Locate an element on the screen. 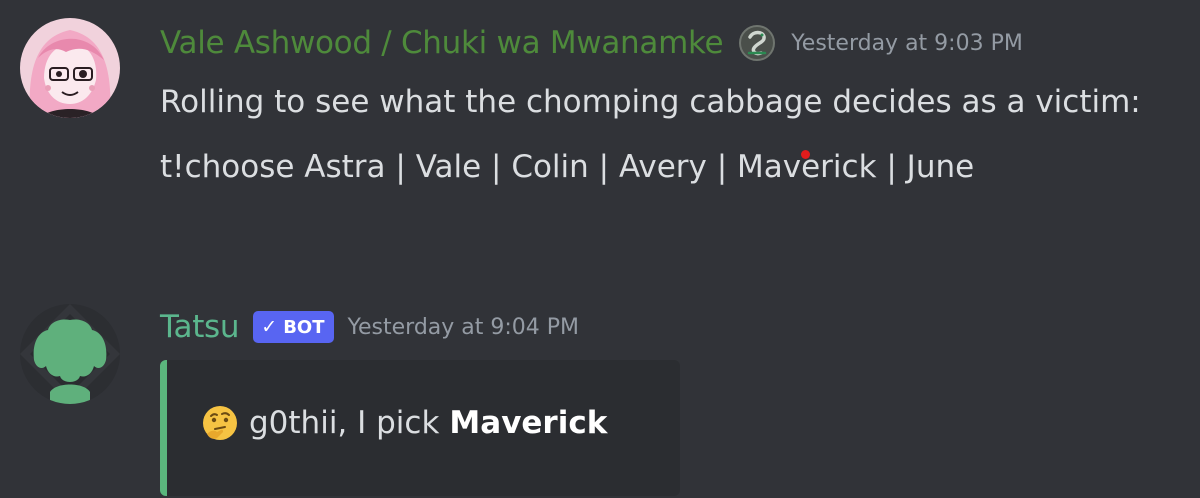 Image resolution: width=1200 pixels, height=498 pixels. tatsu-avatar-image is located at coordinates (70, 354).